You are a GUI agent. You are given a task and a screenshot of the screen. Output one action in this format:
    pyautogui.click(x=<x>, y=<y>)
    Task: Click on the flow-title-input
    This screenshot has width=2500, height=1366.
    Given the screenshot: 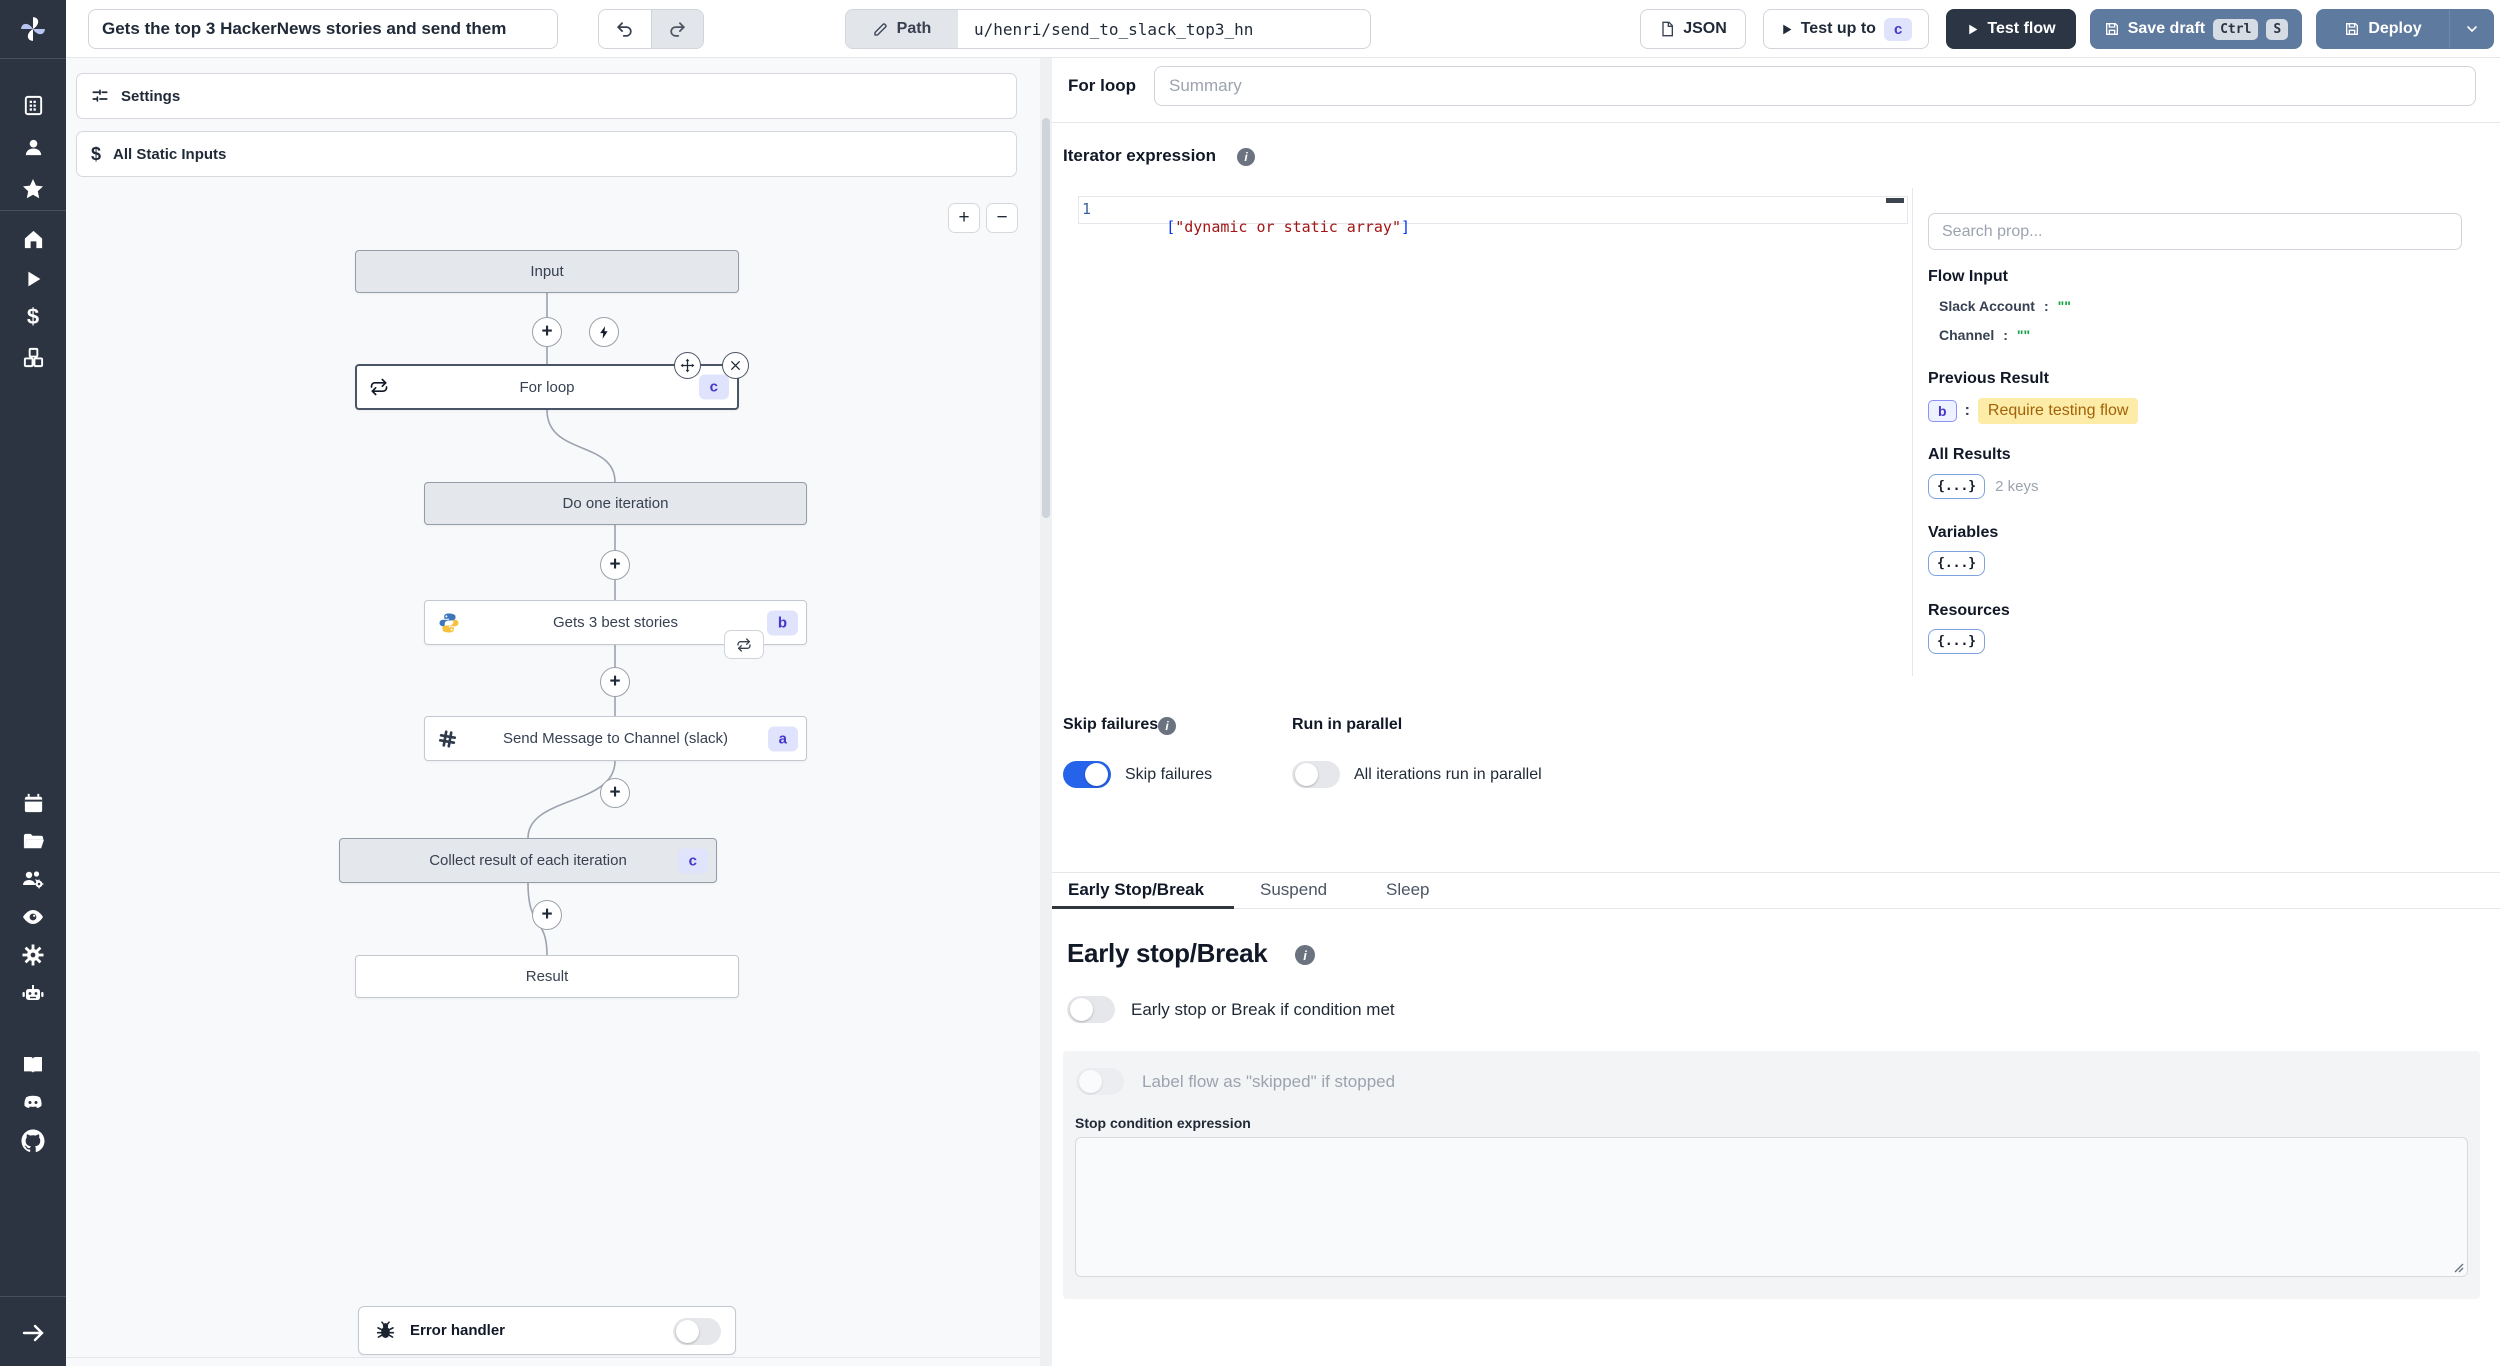 What is the action you would take?
    pyautogui.click(x=323, y=29)
    